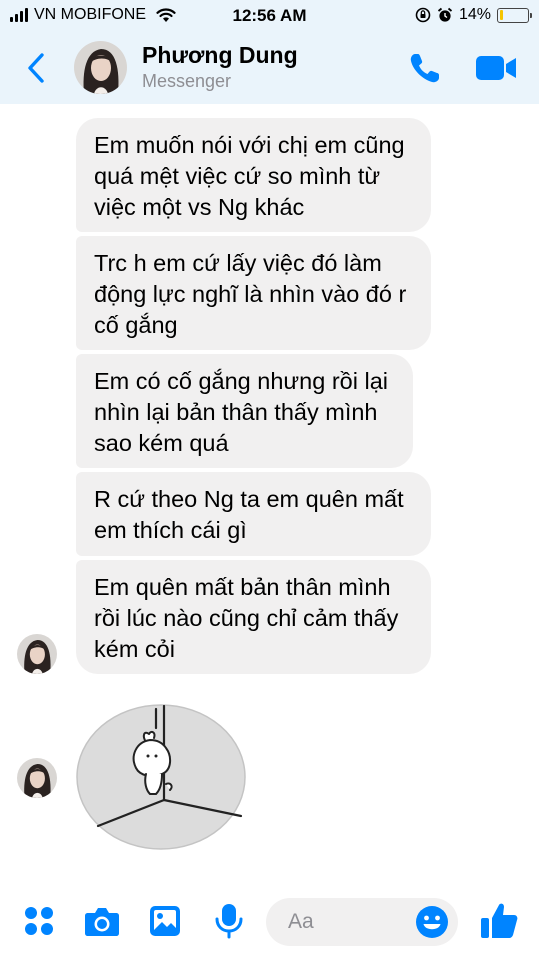  I want to click on camera-icon, so click(102, 921).